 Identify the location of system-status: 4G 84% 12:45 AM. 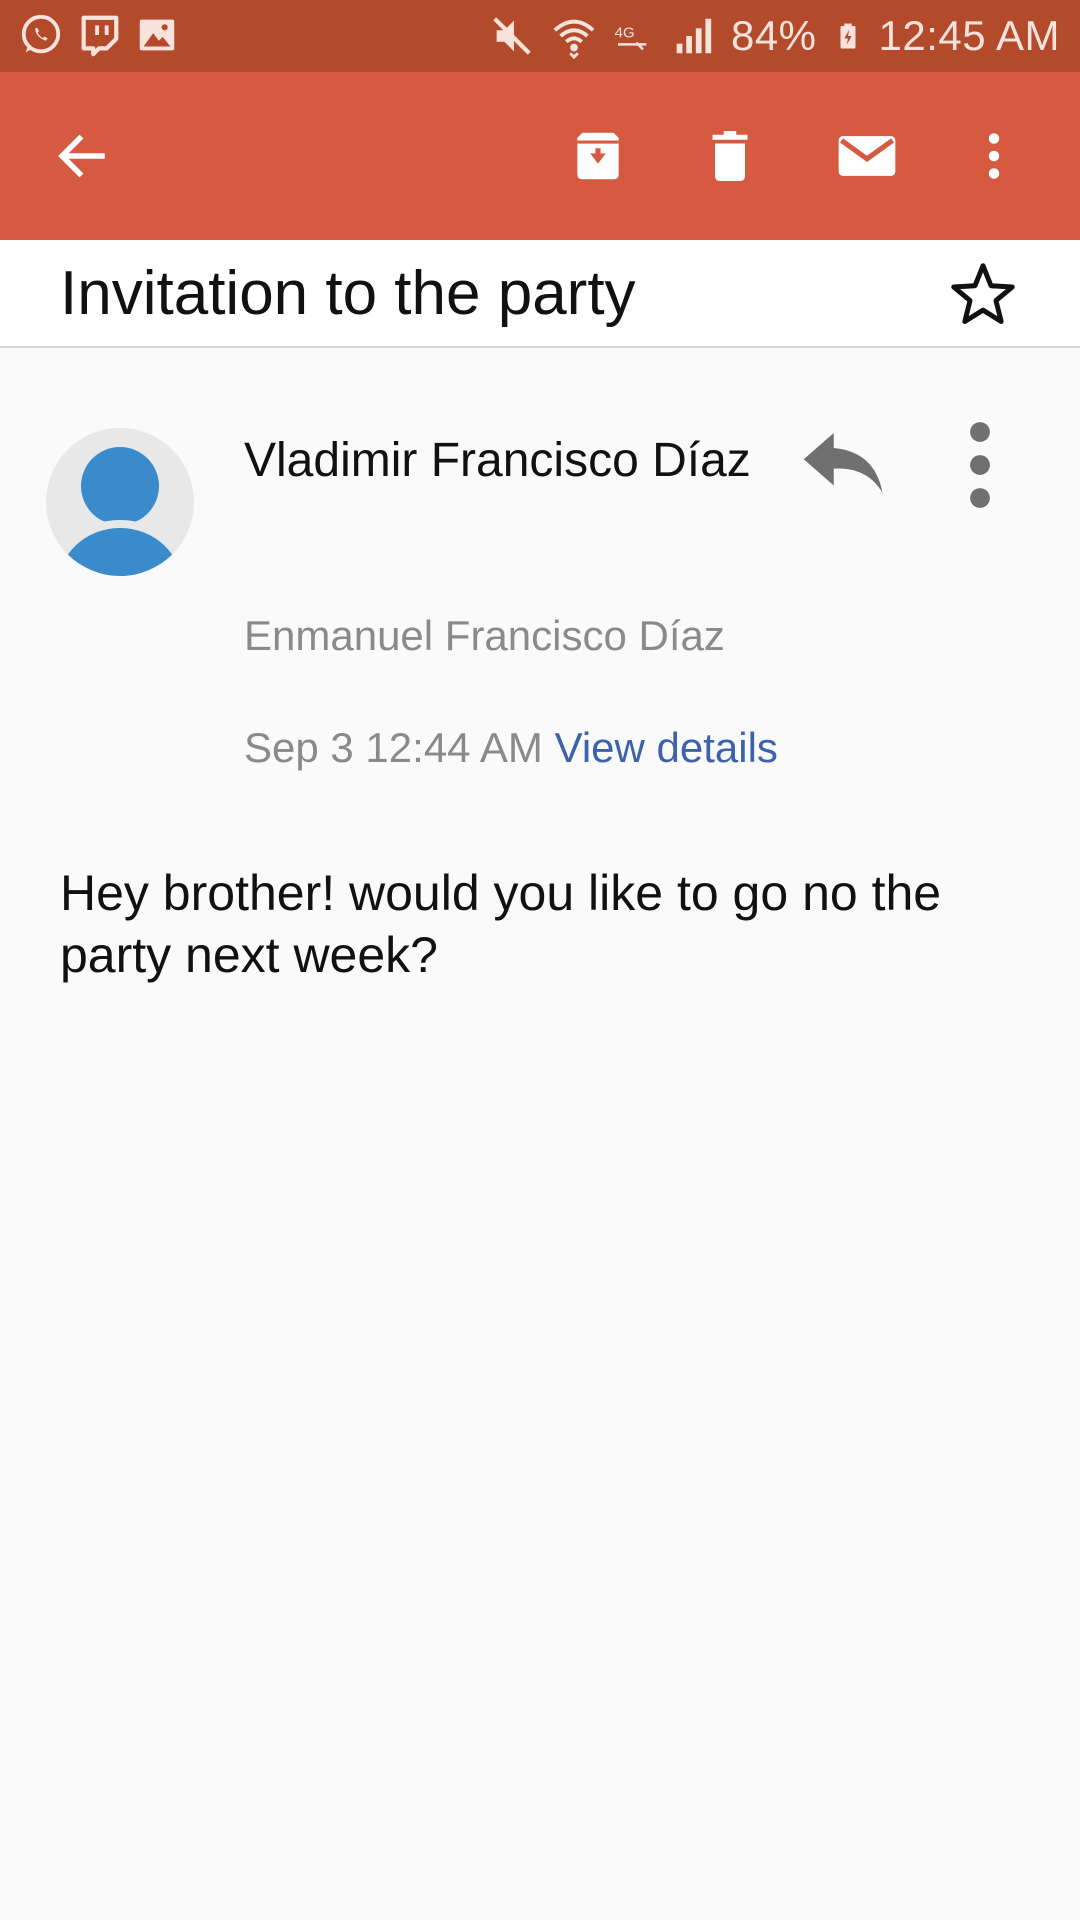
(774, 36).